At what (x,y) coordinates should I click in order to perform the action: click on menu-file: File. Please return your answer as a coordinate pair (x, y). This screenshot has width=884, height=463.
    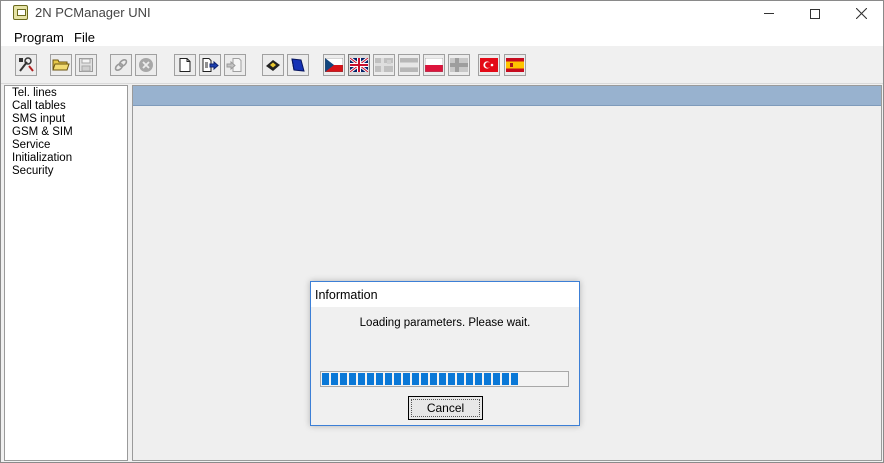
    Looking at the image, I should click on (84, 37).